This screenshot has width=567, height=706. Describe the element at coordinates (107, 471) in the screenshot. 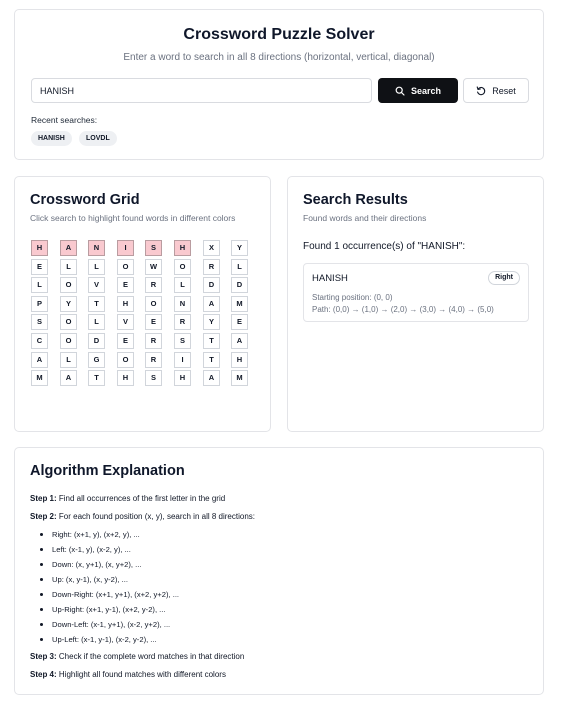

I see `algorithm-title: Algorithm Explanation` at that location.